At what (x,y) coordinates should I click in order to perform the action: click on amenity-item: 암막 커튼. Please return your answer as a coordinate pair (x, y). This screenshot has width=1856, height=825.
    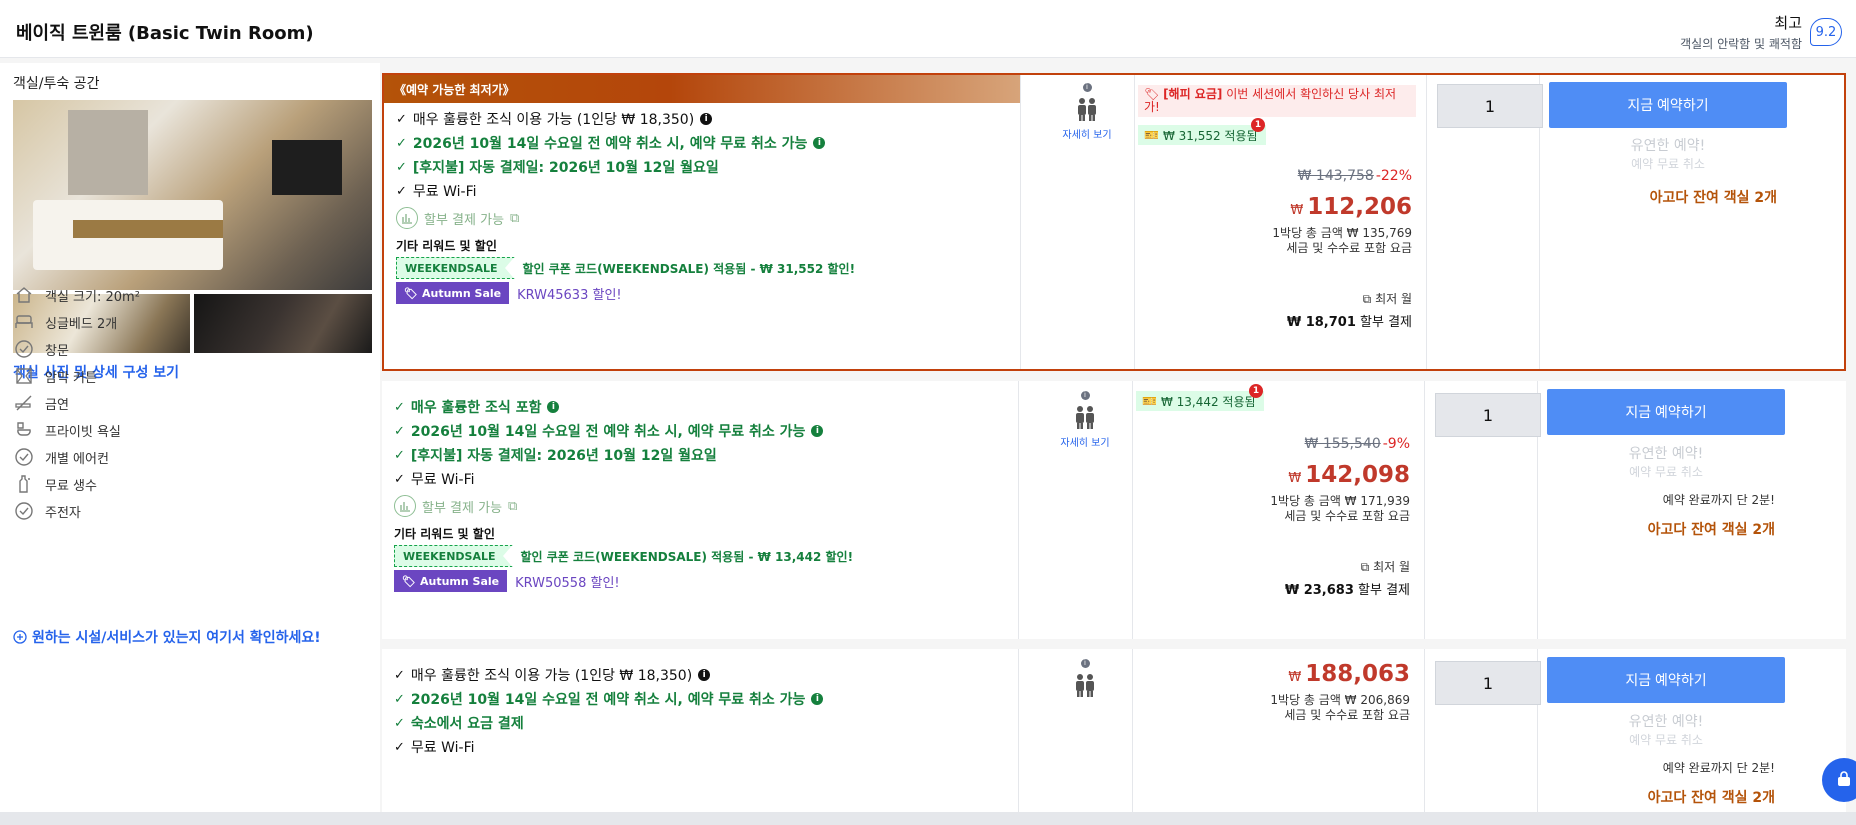
    Looking at the image, I should click on (193, 376).